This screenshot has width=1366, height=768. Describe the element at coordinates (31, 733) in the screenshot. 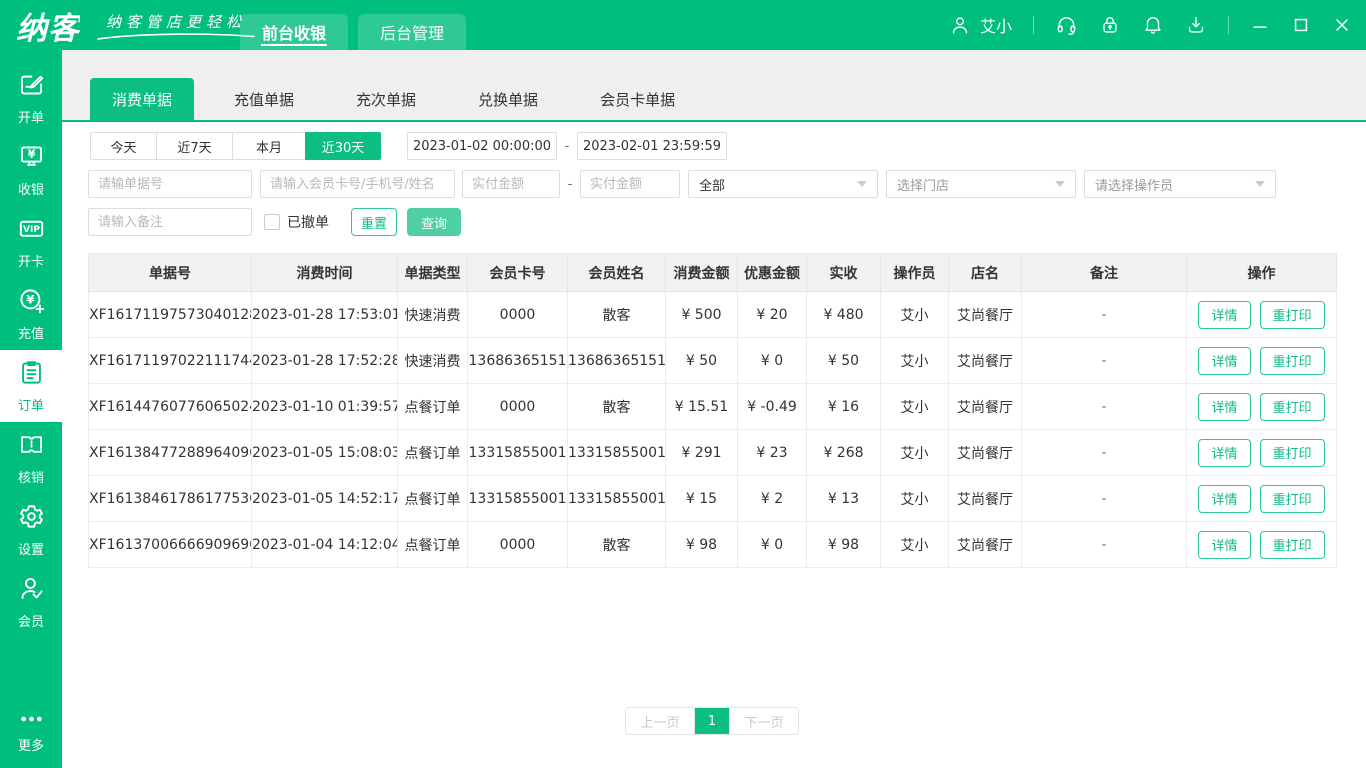

I see `sidebar-item-more: 更多` at that location.